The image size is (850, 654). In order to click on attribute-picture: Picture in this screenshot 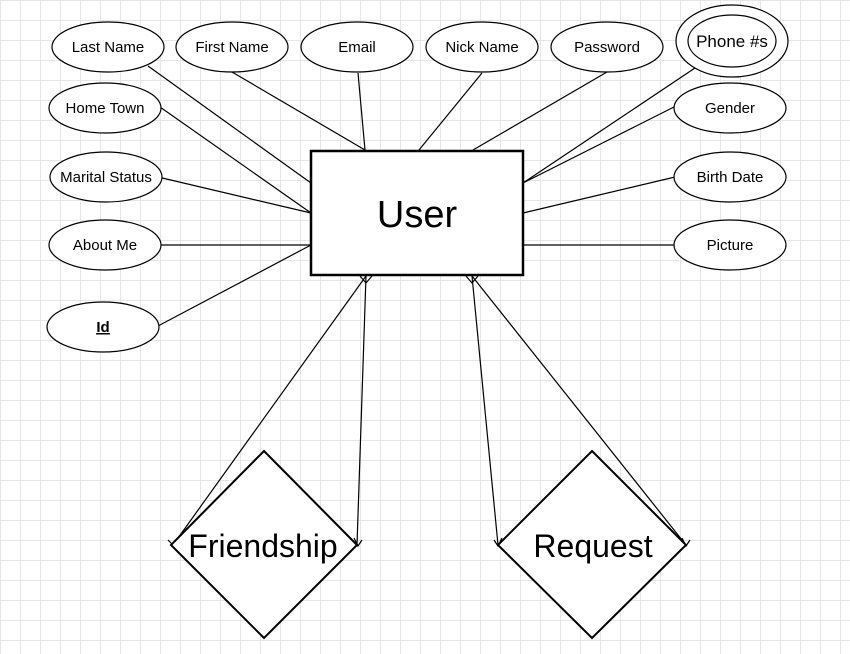, I will do `click(730, 245)`.